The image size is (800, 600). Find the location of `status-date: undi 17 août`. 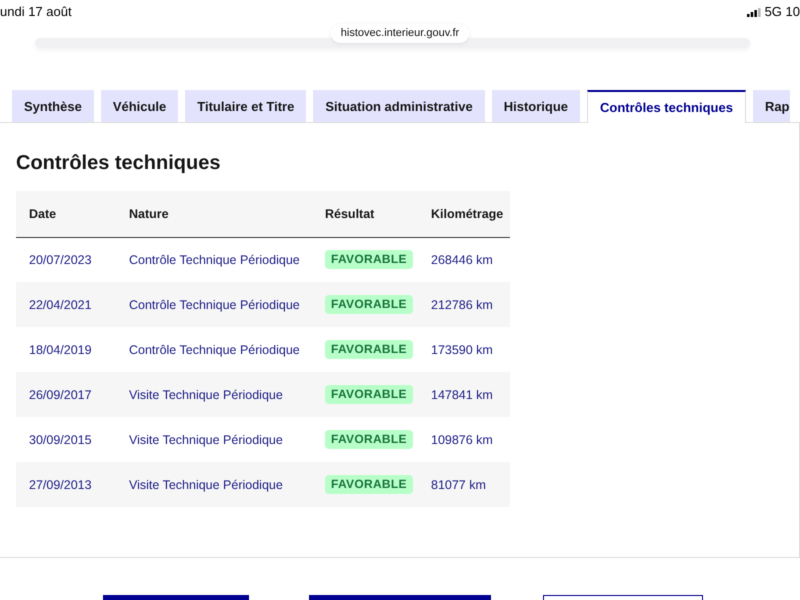

status-date: undi 17 août is located at coordinates (36, 12).